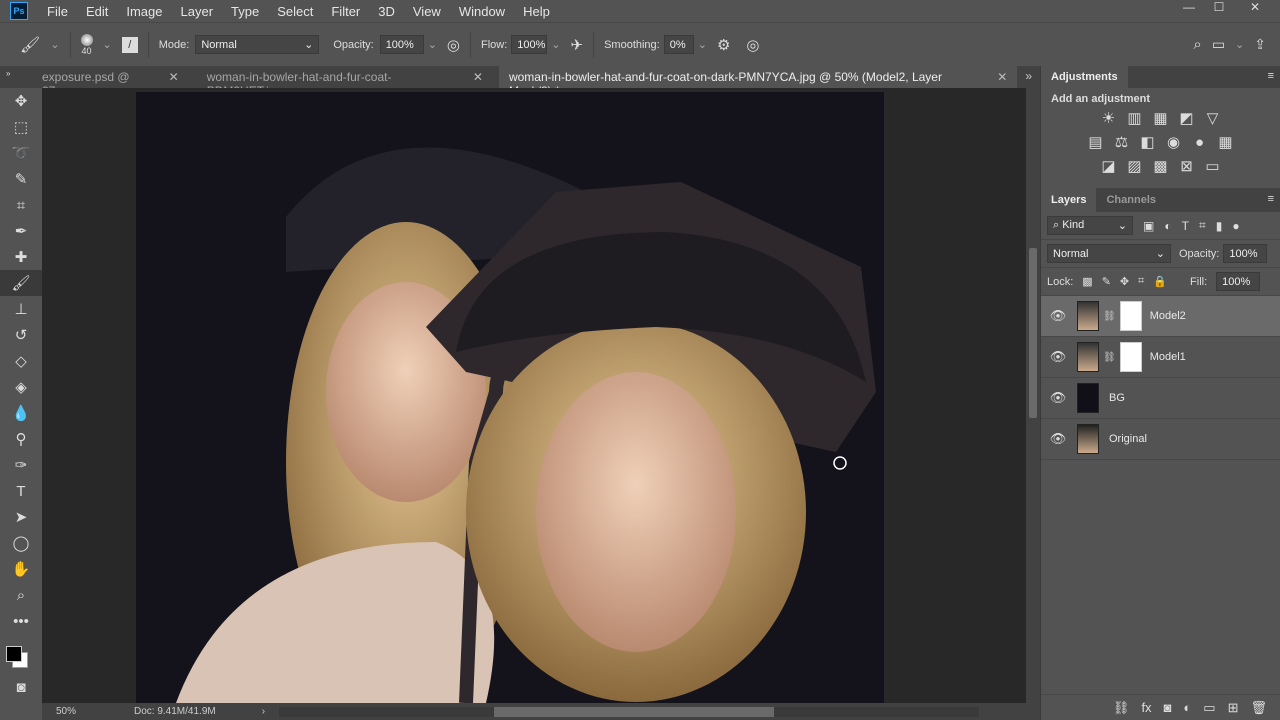 Image resolution: width=1280 pixels, height=720 pixels. What do you see at coordinates (1219, 9) in the screenshot?
I see `maximize-button: ☐` at bounding box center [1219, 9].